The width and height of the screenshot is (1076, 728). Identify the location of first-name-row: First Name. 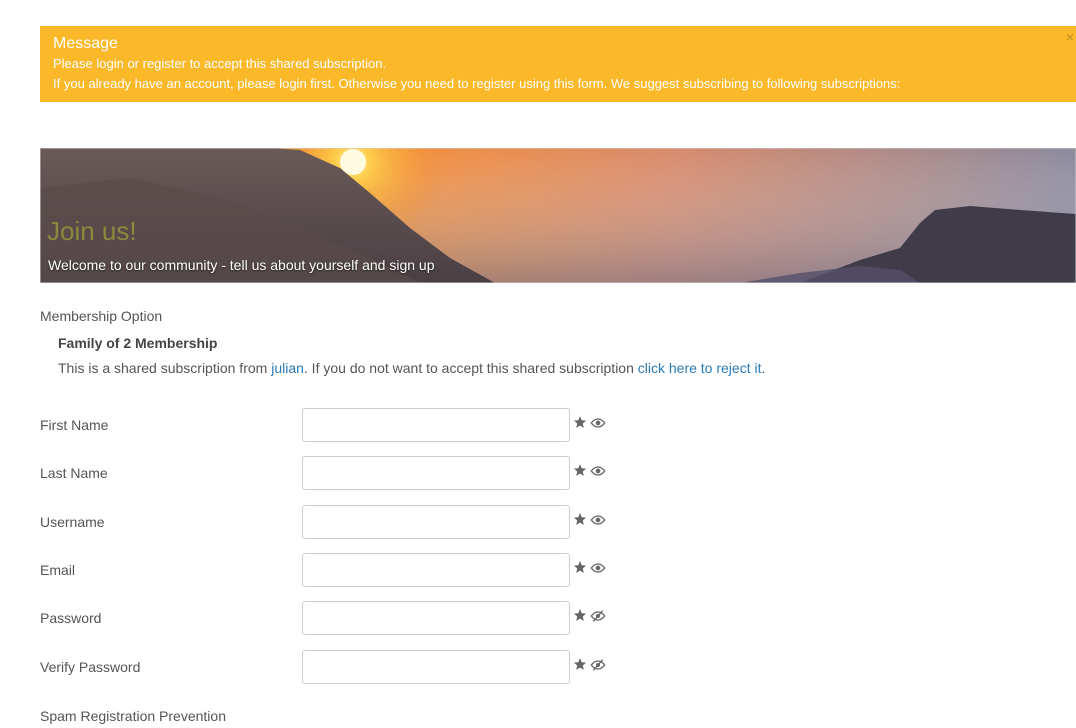
(340, 425).